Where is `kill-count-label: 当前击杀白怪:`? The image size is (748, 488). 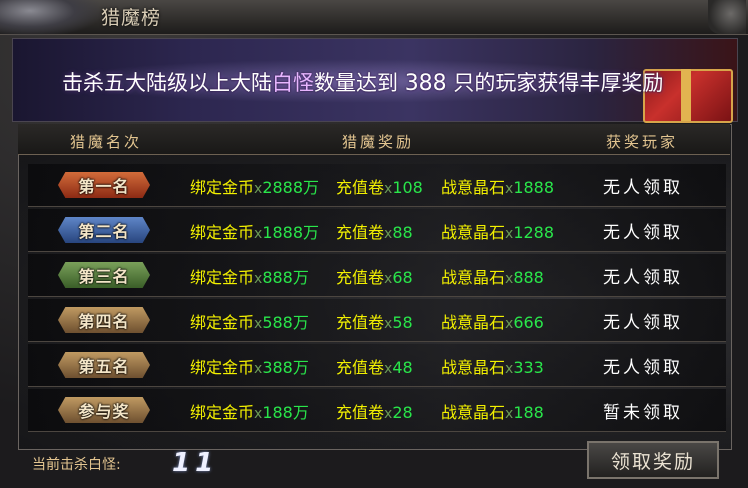 kill-count-label: 当前击杀白怪: is located at coordinates (76, 465).